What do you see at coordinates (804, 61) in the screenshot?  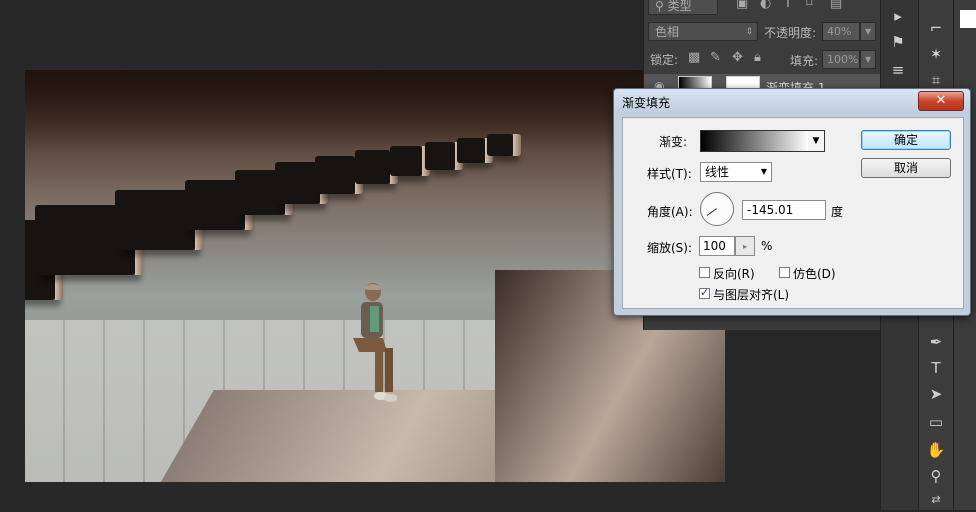 I see `fill-label: 填充:` at bounding box center [804, 61].